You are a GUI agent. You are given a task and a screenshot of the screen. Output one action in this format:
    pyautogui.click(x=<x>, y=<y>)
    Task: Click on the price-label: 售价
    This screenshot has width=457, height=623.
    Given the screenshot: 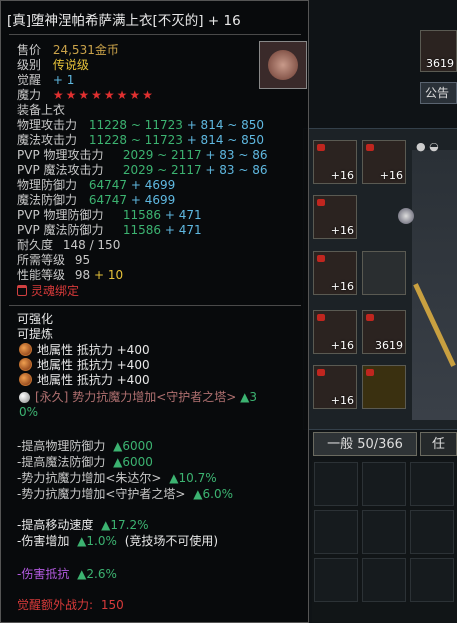 What is the action you would take?
    pyautogui.click(x=29, y=50)
    